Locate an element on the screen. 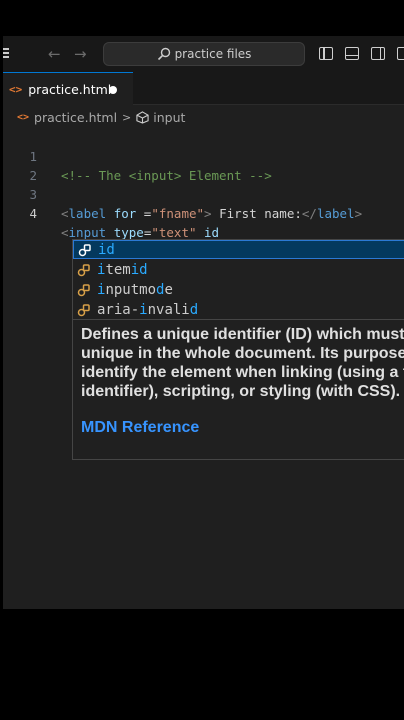 The width and height of the screenshot is (404, 720). suggestion-item: id is located at coordinates (238, 249).